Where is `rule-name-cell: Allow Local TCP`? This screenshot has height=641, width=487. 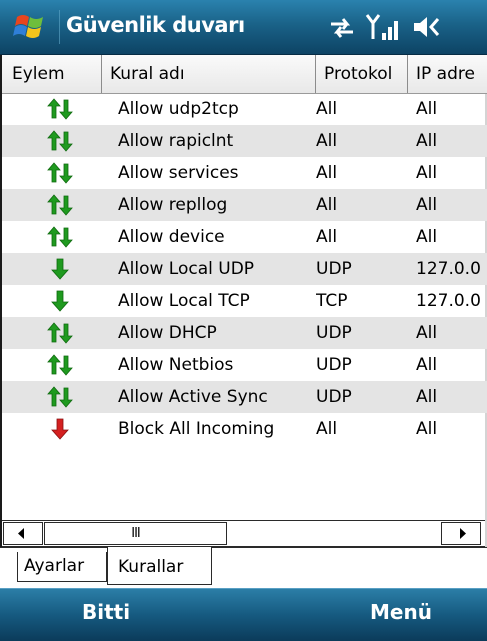 rule-name-cell: Allow Local TCP is located at coordinates (184, 301).